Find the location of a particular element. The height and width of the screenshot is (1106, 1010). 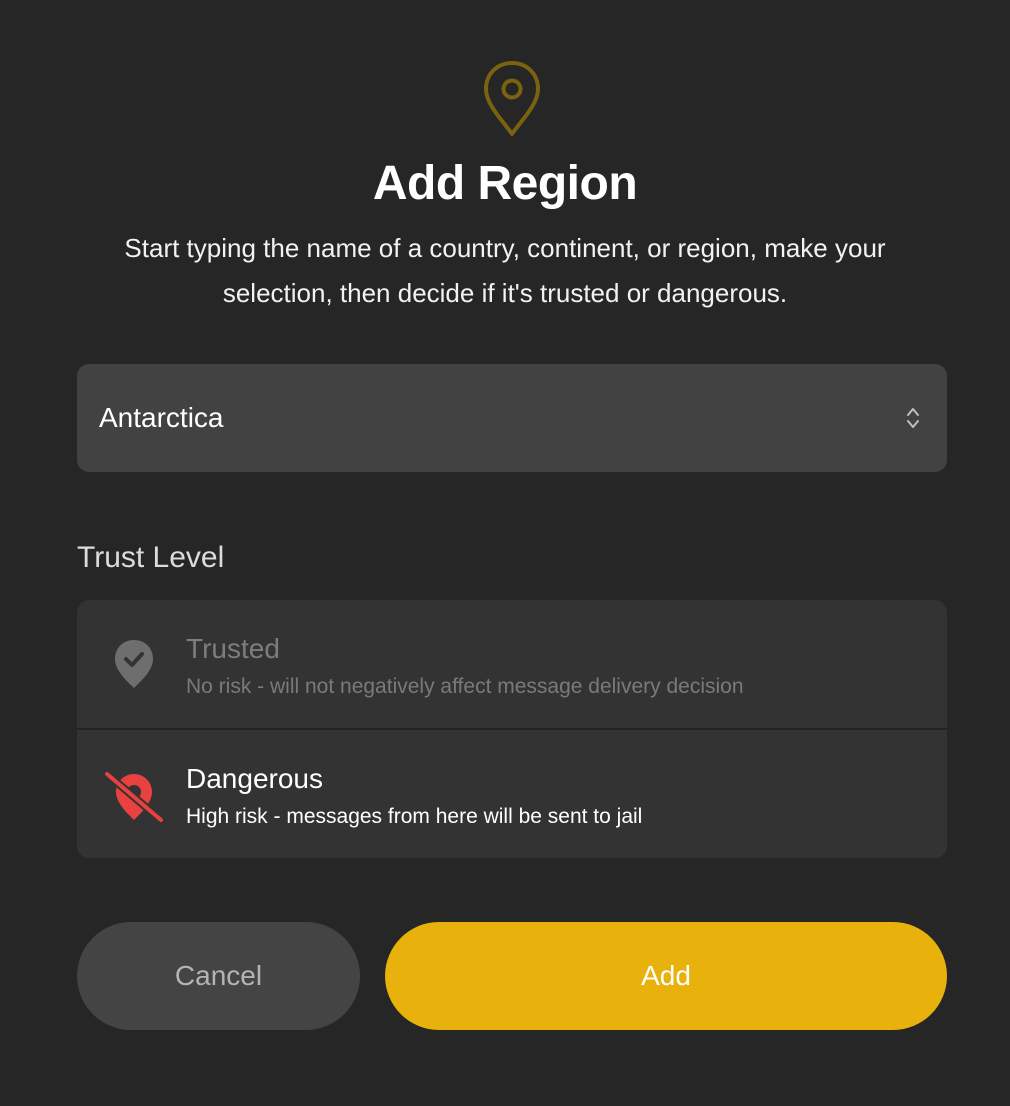

trust-option-dangerous-title: Dangerous is located at coordinates (254, 778).